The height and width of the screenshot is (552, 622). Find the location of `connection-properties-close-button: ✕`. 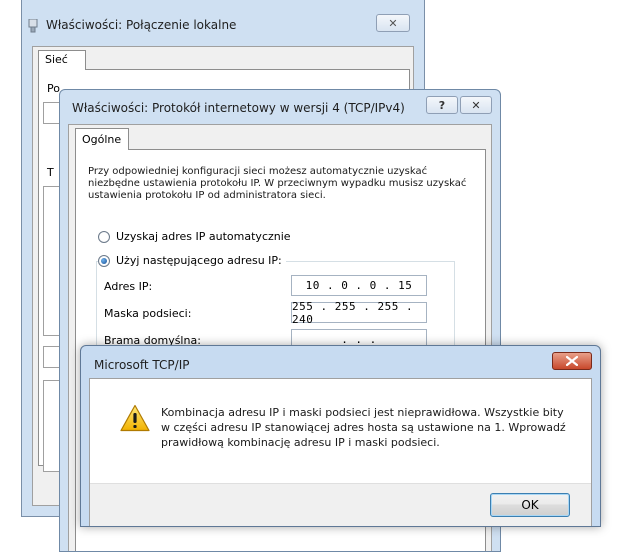

connection-properties-close-button: ✕ is located at coordinates (393, 23).